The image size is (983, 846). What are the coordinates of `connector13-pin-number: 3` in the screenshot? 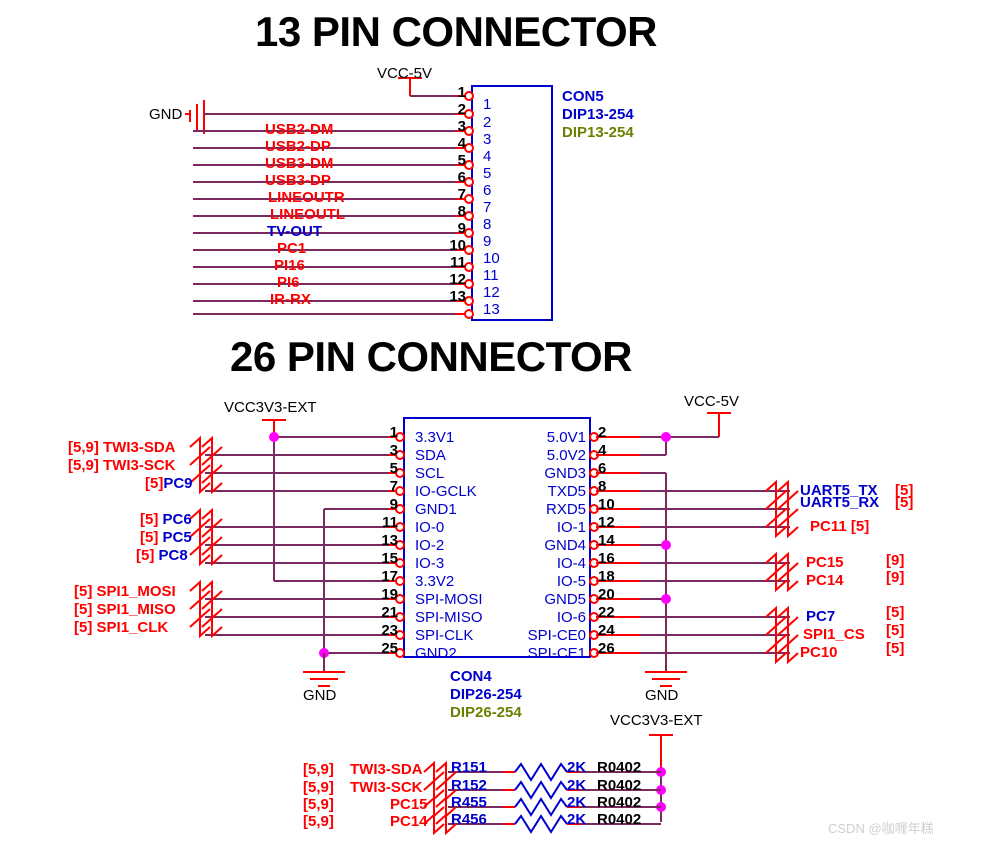 It's located at (461, 126).